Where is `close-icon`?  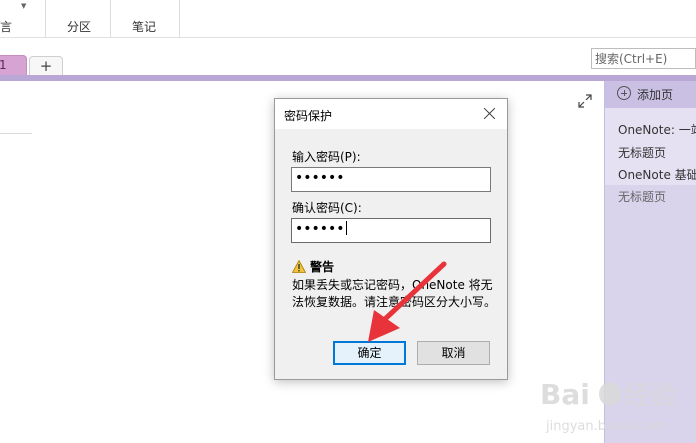
close-icon is located at coordinates (490, 114).